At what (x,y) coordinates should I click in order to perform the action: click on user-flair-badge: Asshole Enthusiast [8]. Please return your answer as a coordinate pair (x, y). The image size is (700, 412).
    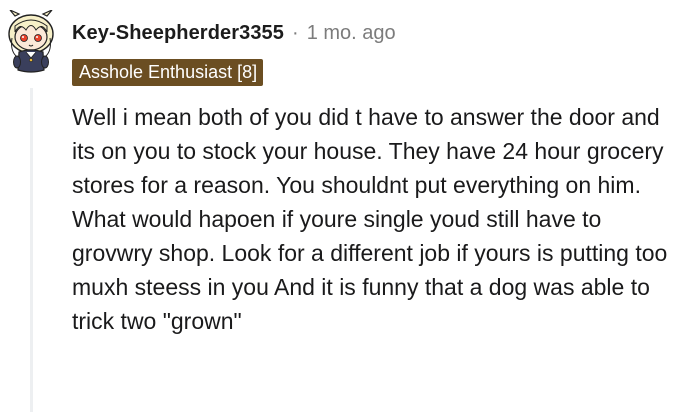
    Looking at the image, I should click on (168, 72).